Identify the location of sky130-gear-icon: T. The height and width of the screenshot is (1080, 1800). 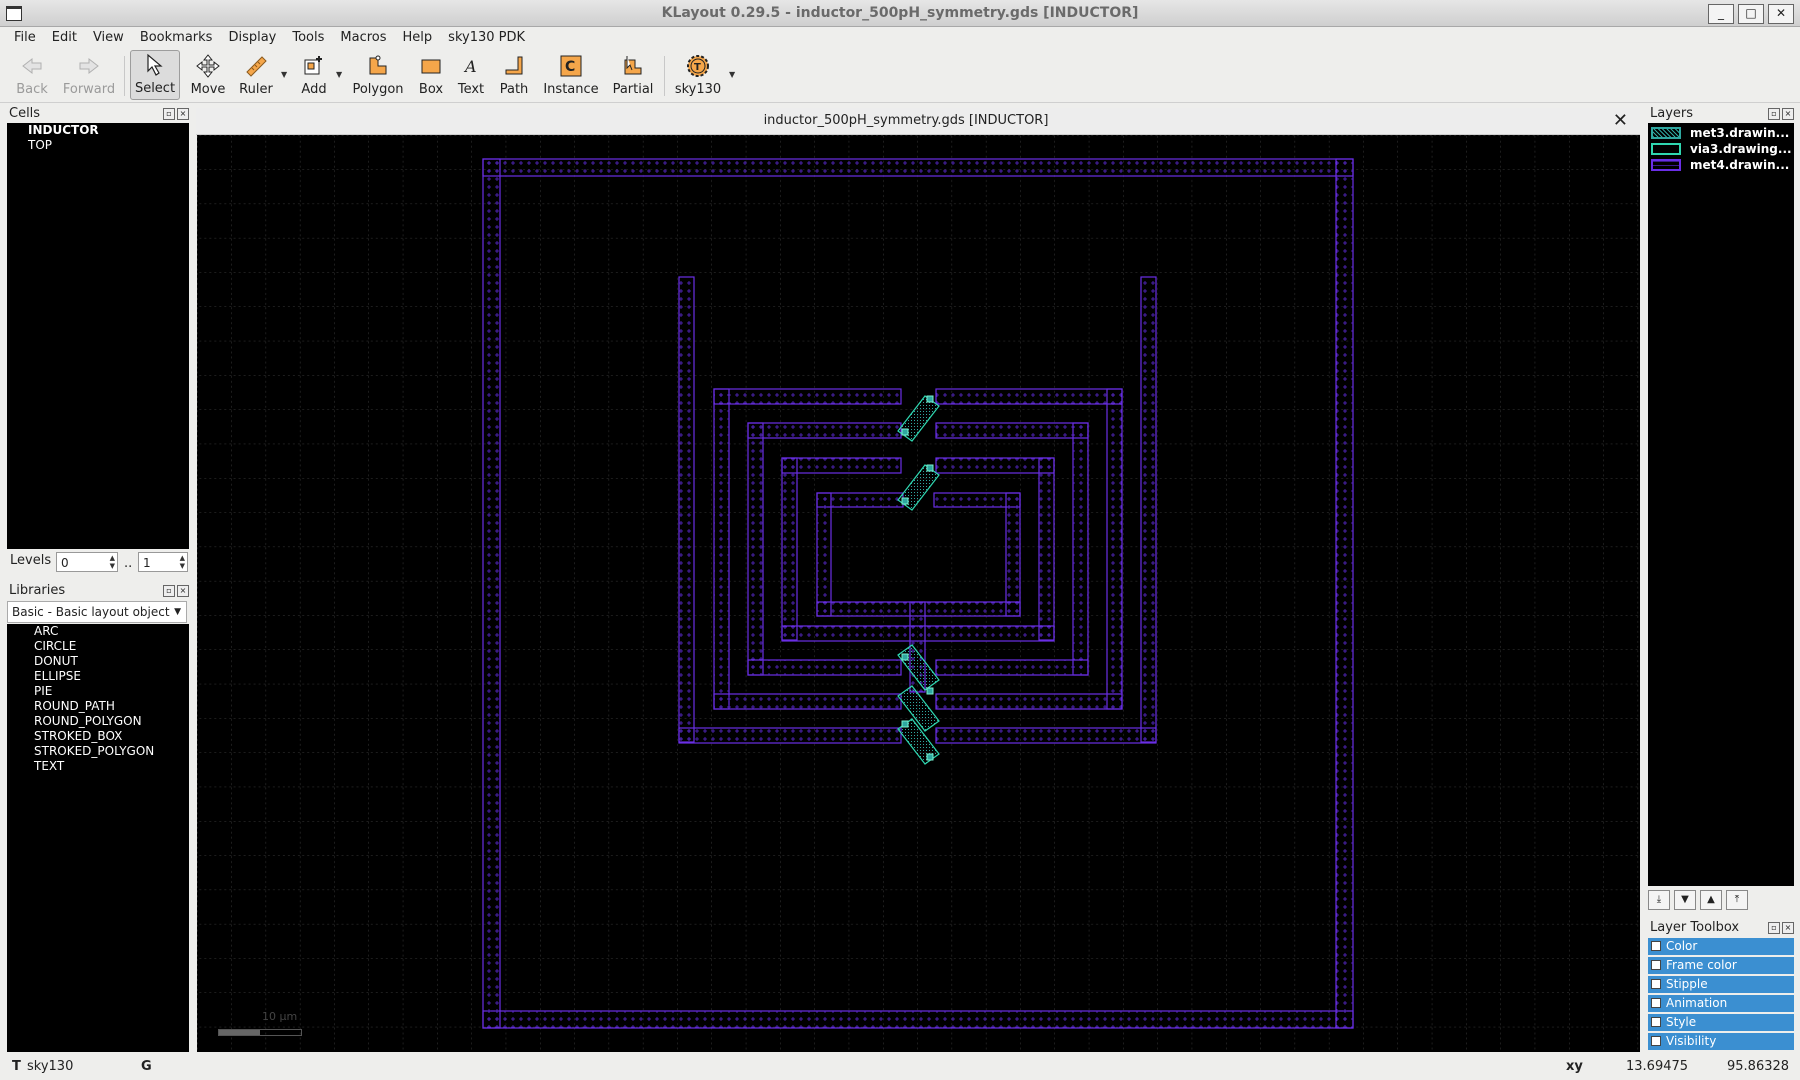
(698, 66).